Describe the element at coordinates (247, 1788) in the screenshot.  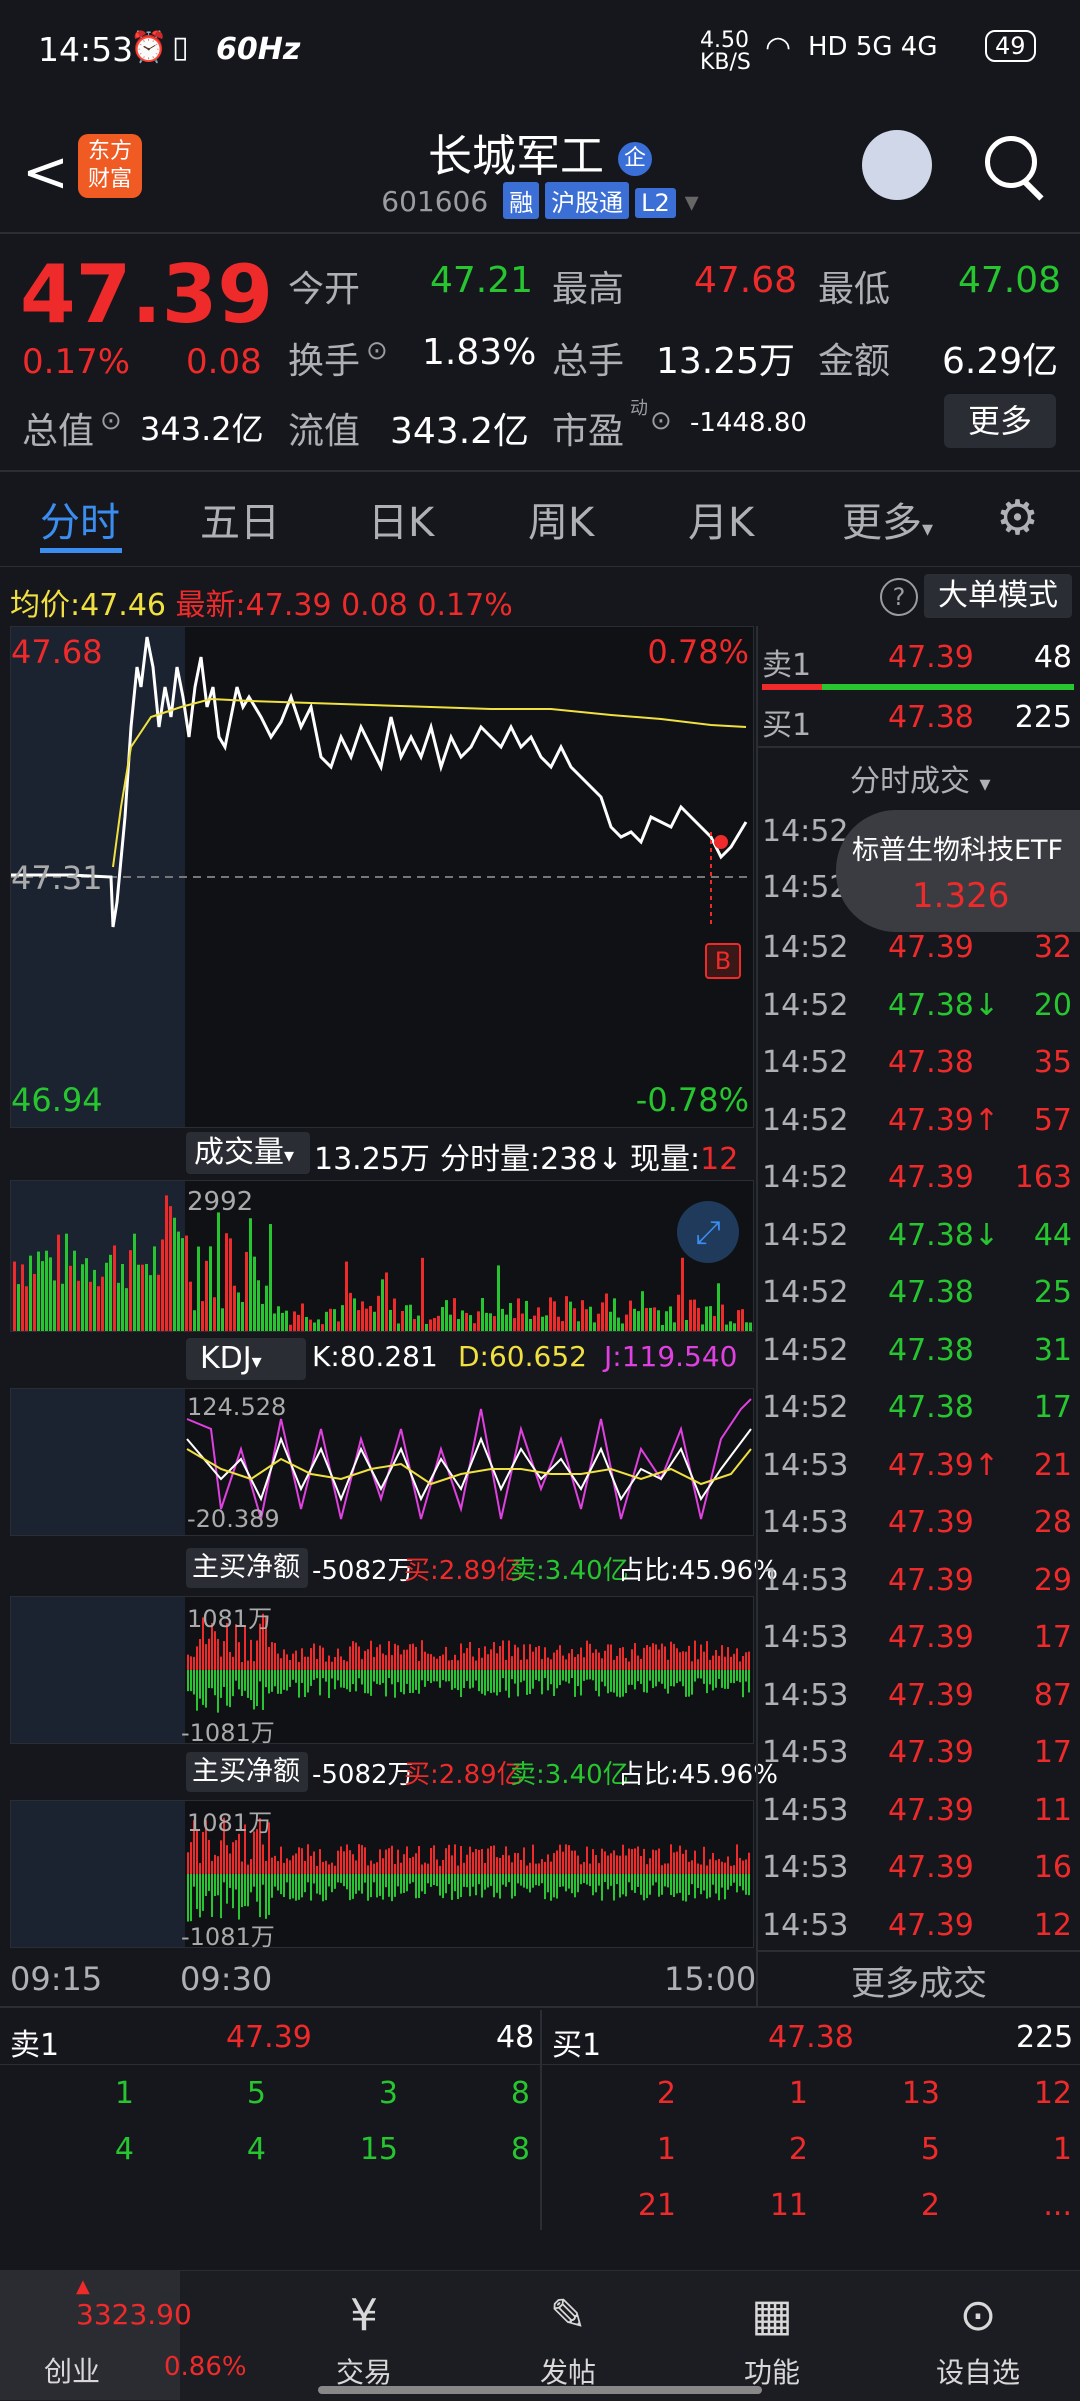
I see `net-buy-selector-2: 主买净额▾` at that location.